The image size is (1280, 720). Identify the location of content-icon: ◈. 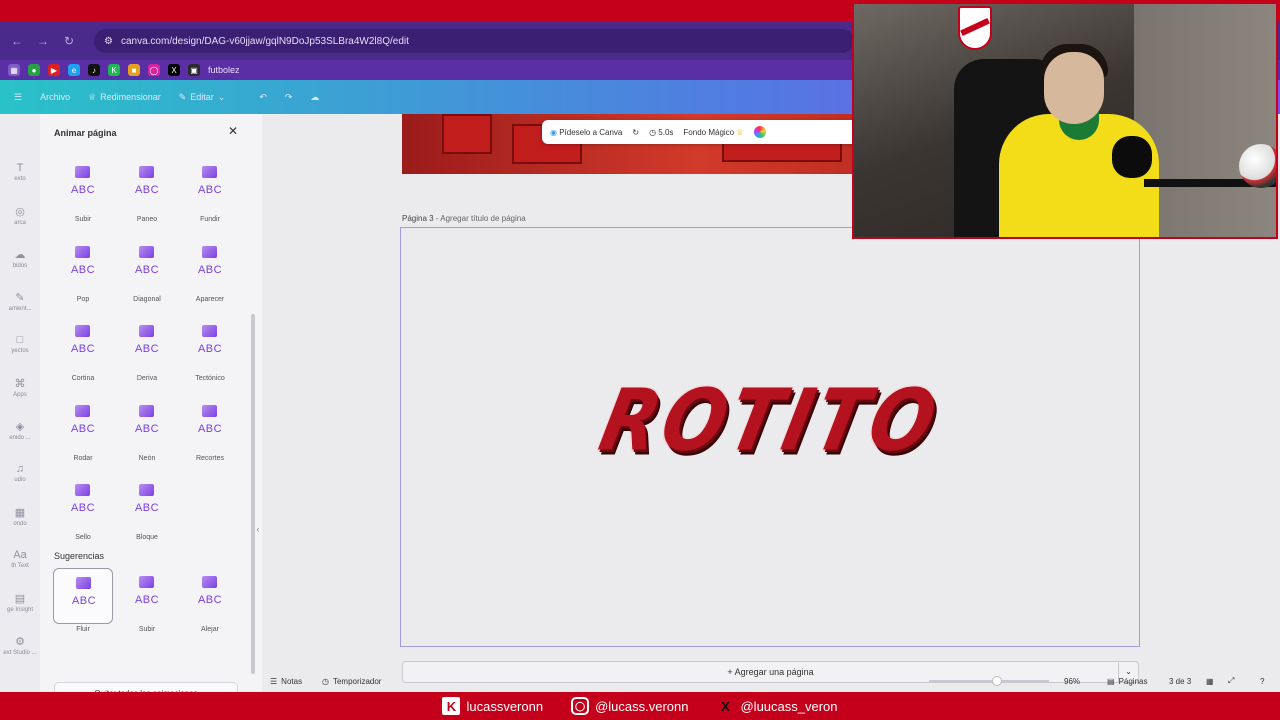
(20, 427).